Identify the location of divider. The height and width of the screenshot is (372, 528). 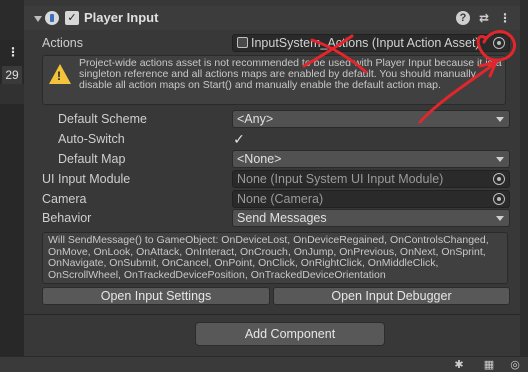
(272, 314).